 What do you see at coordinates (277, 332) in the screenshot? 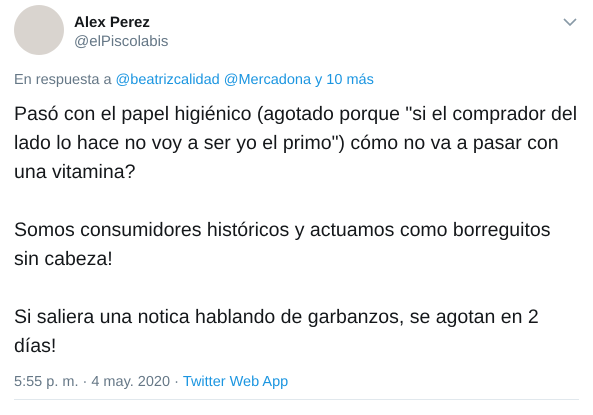
I see `tweet-paragraph: Si saliera una notica hablando de garbanzos, se agotan en 2 días!` at bounding box center [277, 332].